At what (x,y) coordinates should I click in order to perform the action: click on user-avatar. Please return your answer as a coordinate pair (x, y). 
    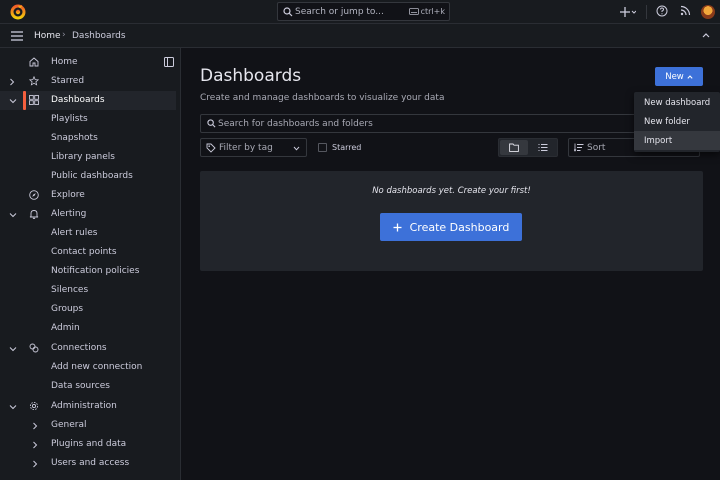
    Looking at the image, I should click on (708, 12).